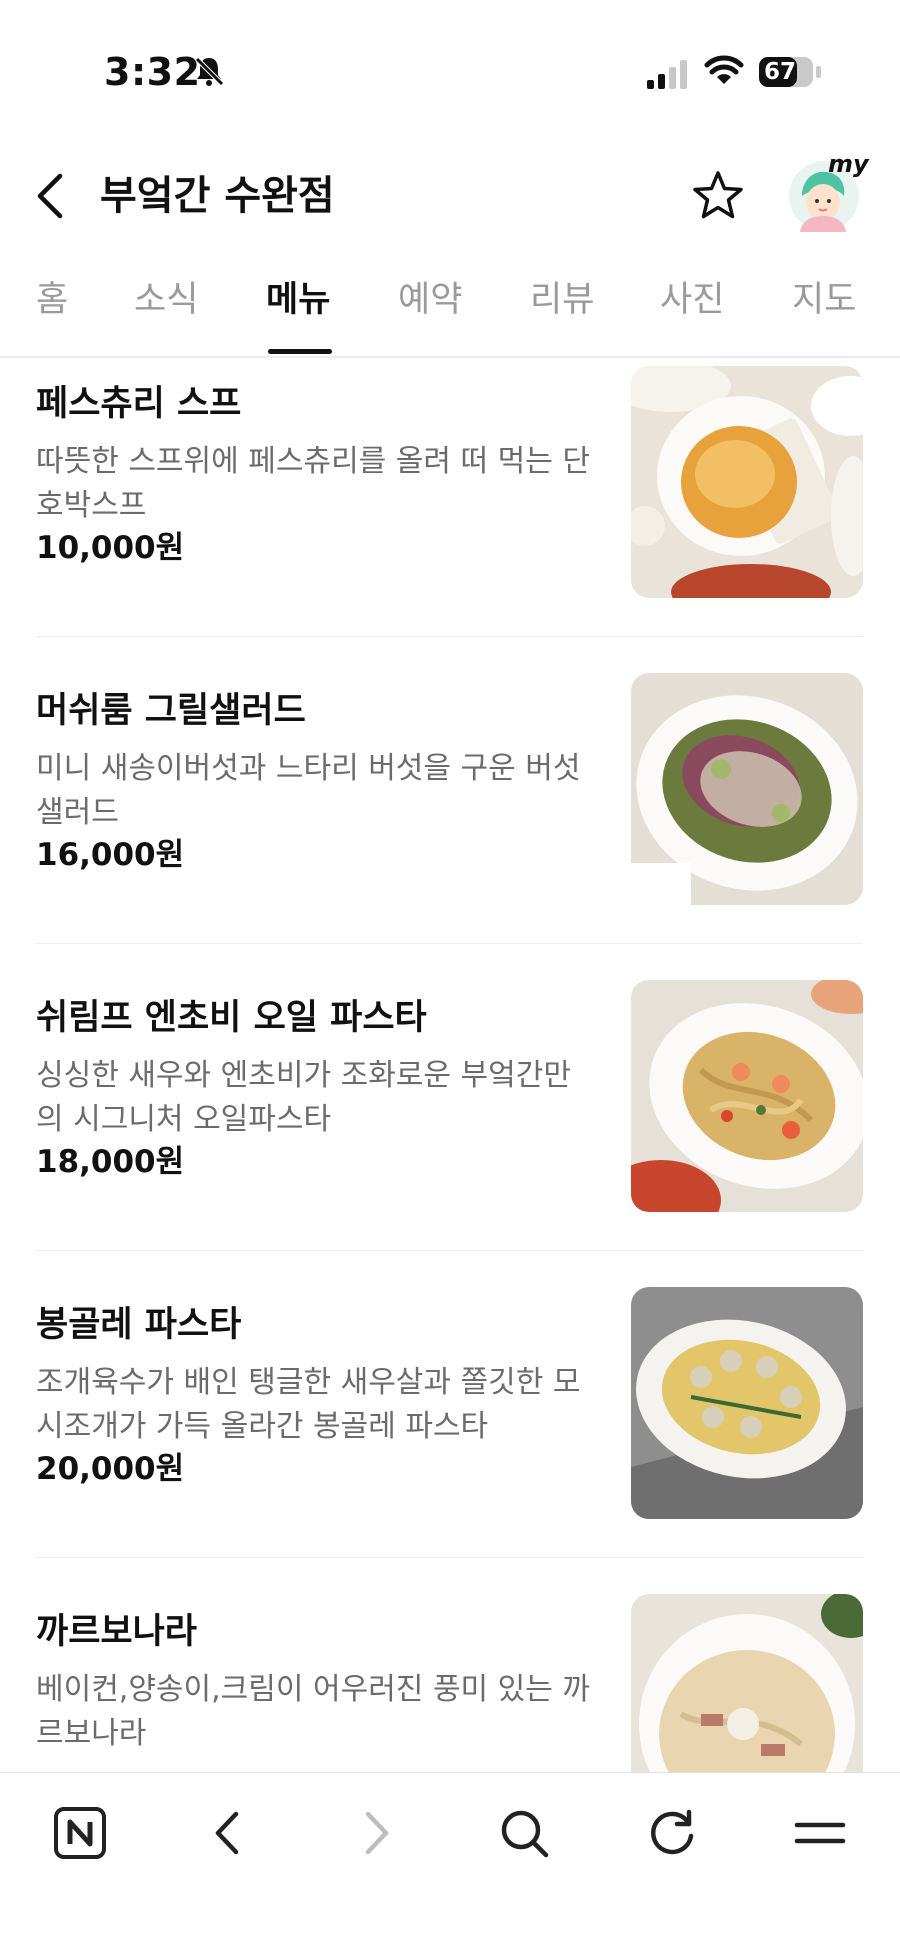 The width and height of the screenshot is (900, 1958). What do you see at coordinates (308, 790) in the screenshot?
I see `menu-item-description: 미니 새송이버섯과 느타리 버섯을 구운 버섯 샐러드` at bounding box center [308, 790].